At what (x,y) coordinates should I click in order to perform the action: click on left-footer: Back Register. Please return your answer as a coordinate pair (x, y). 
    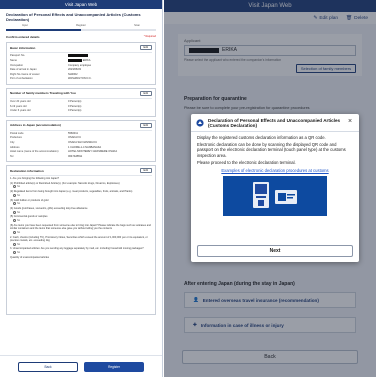
    Looking at the image, I should click on (81, 366).